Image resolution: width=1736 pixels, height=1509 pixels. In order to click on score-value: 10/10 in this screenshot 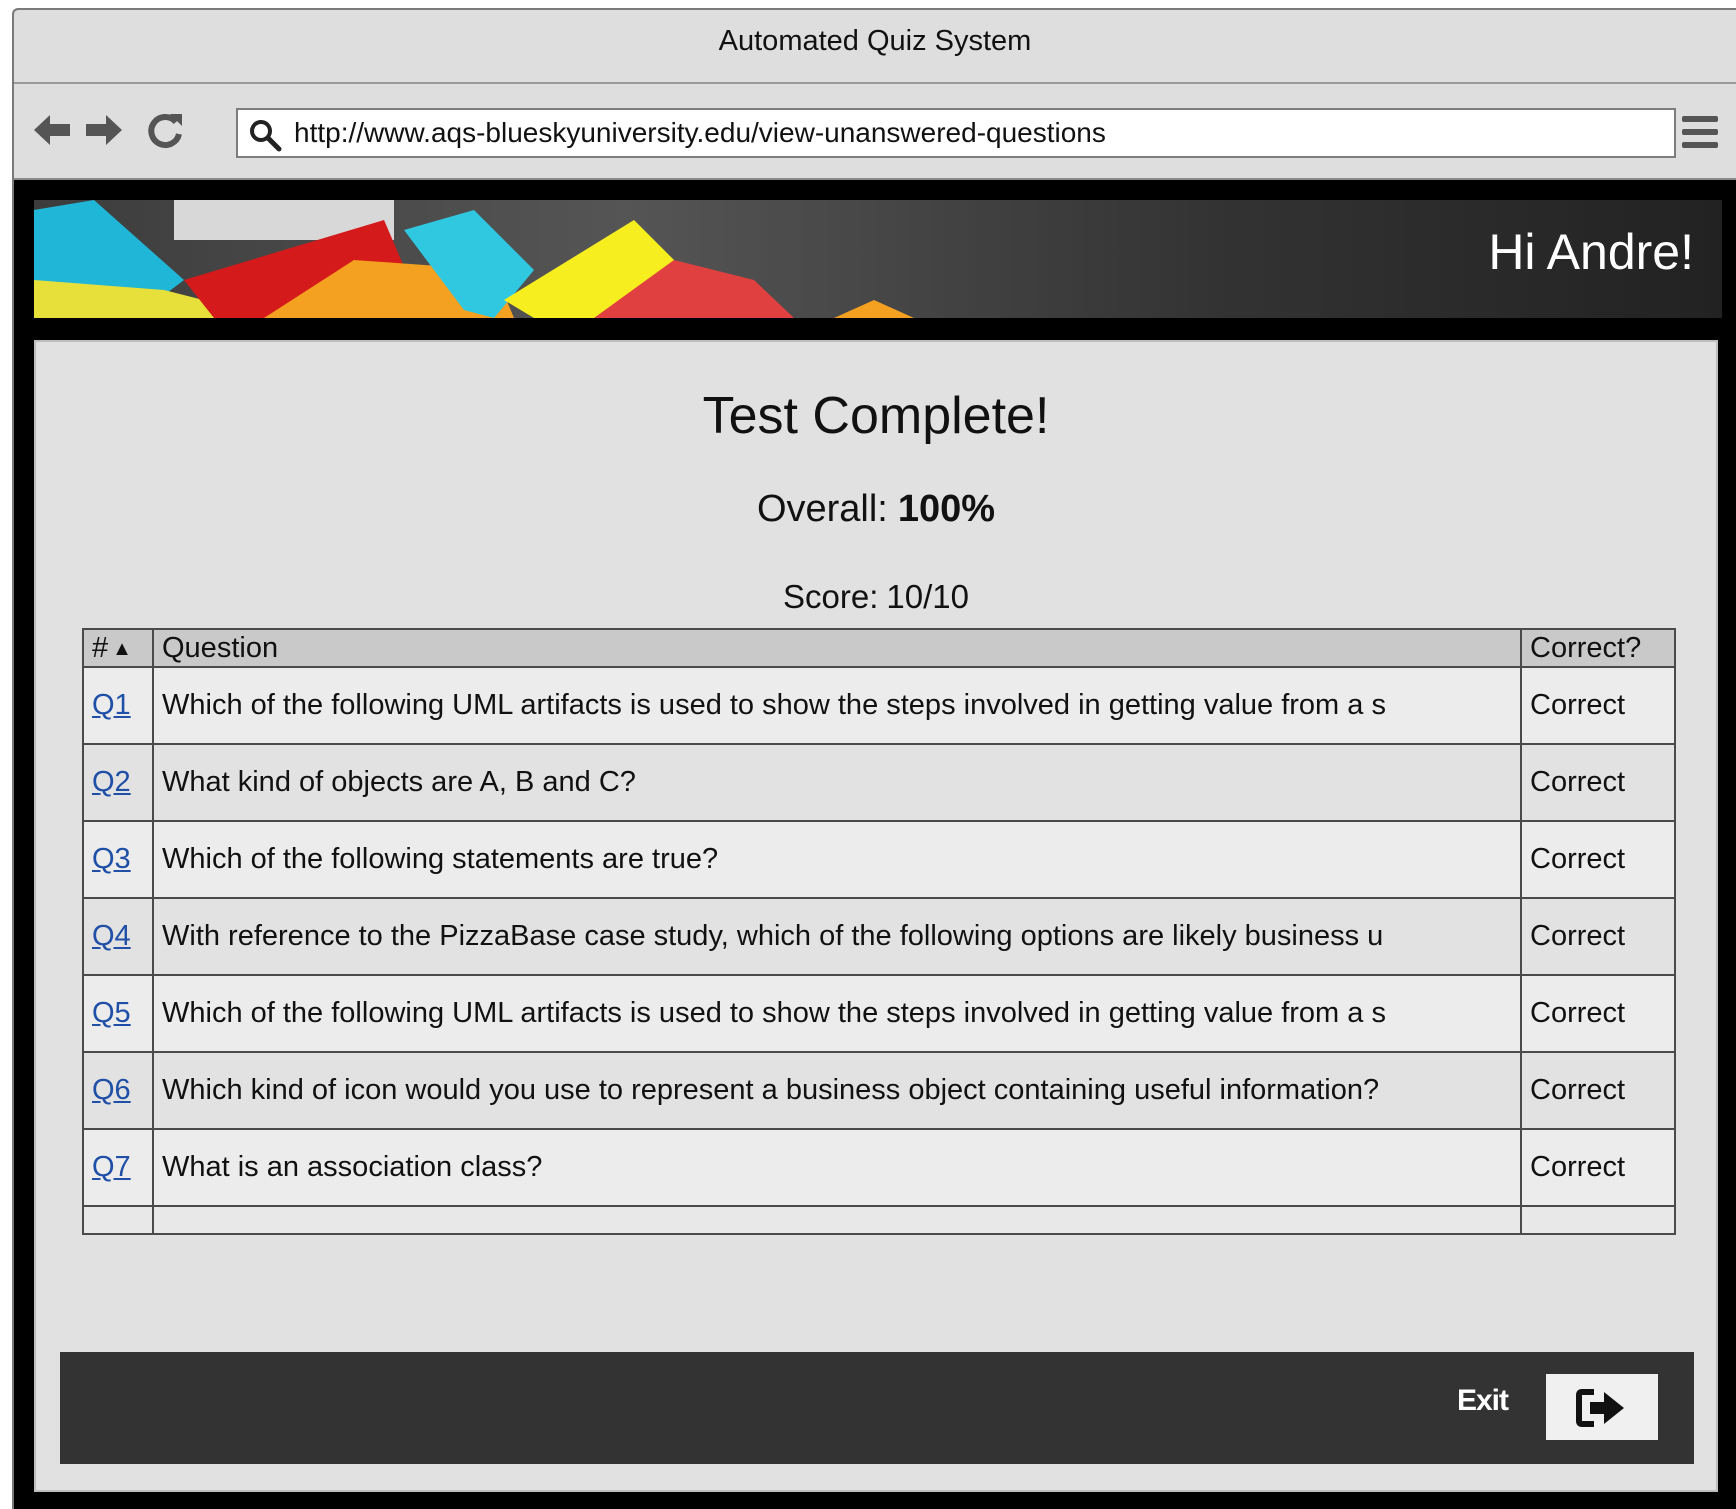, I will do `click(927, 596)`.